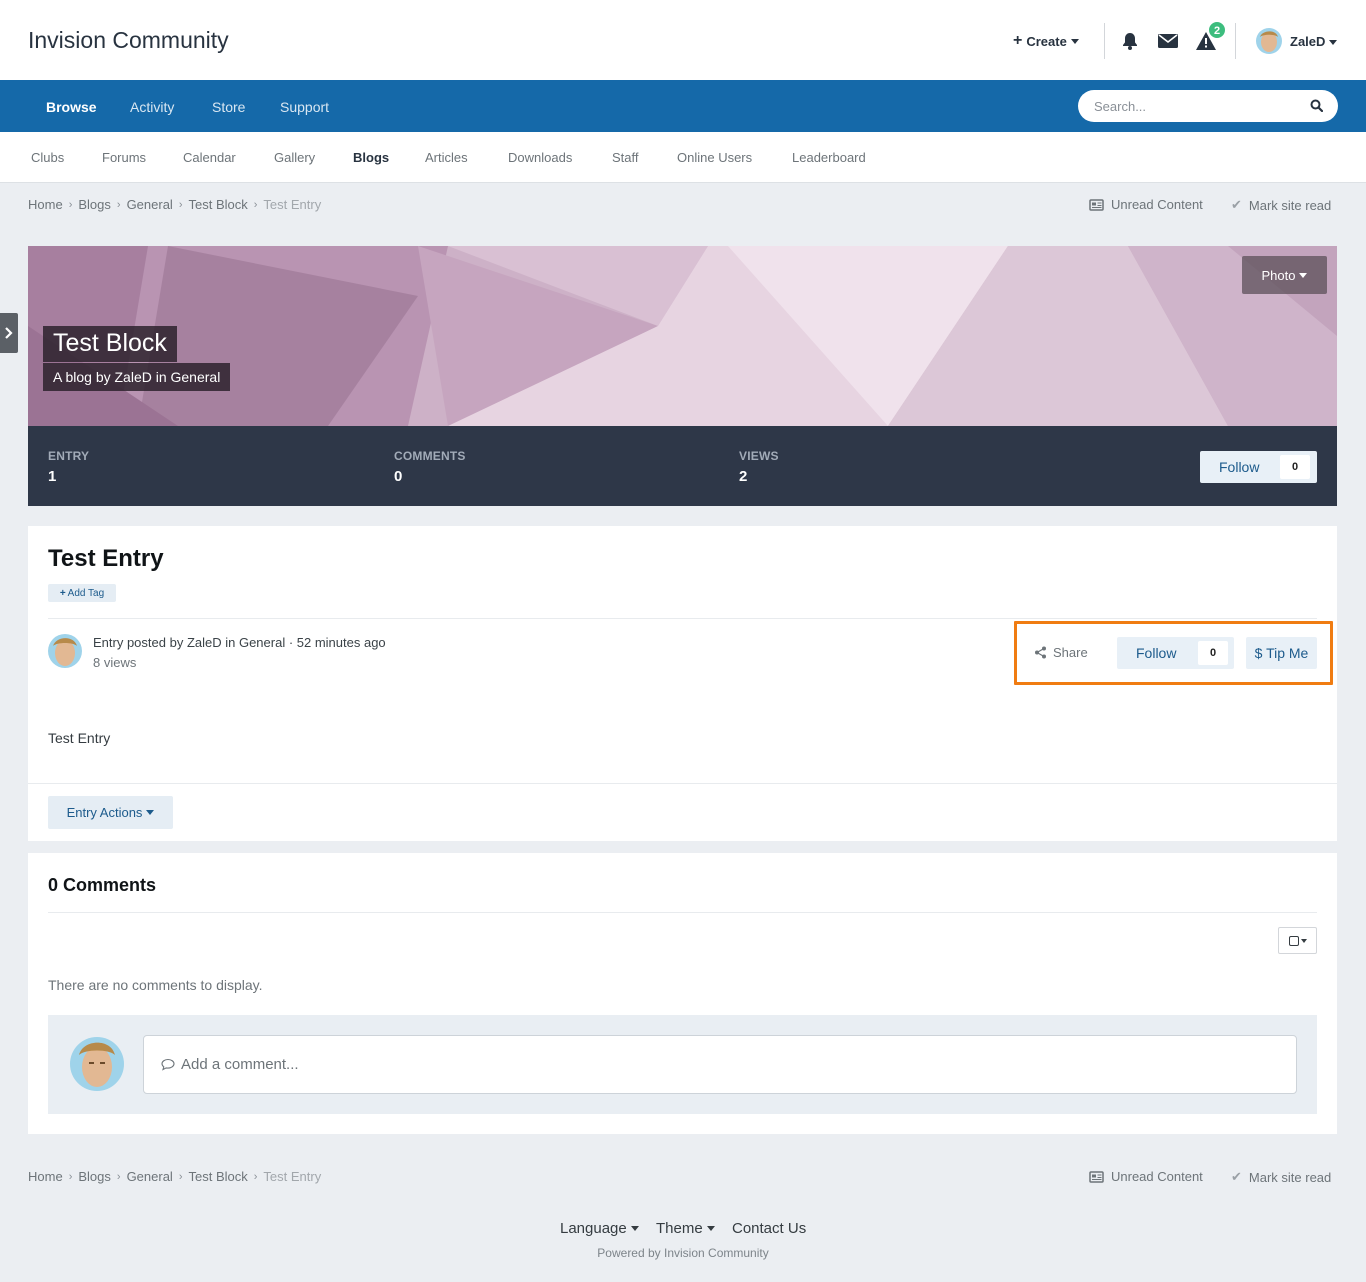 The width and height of the screenshot is (1366, 1282). Describe the element at coordinates (759, 456) in the screenshot. I see `stat-views-label: VIEWS` at that location.